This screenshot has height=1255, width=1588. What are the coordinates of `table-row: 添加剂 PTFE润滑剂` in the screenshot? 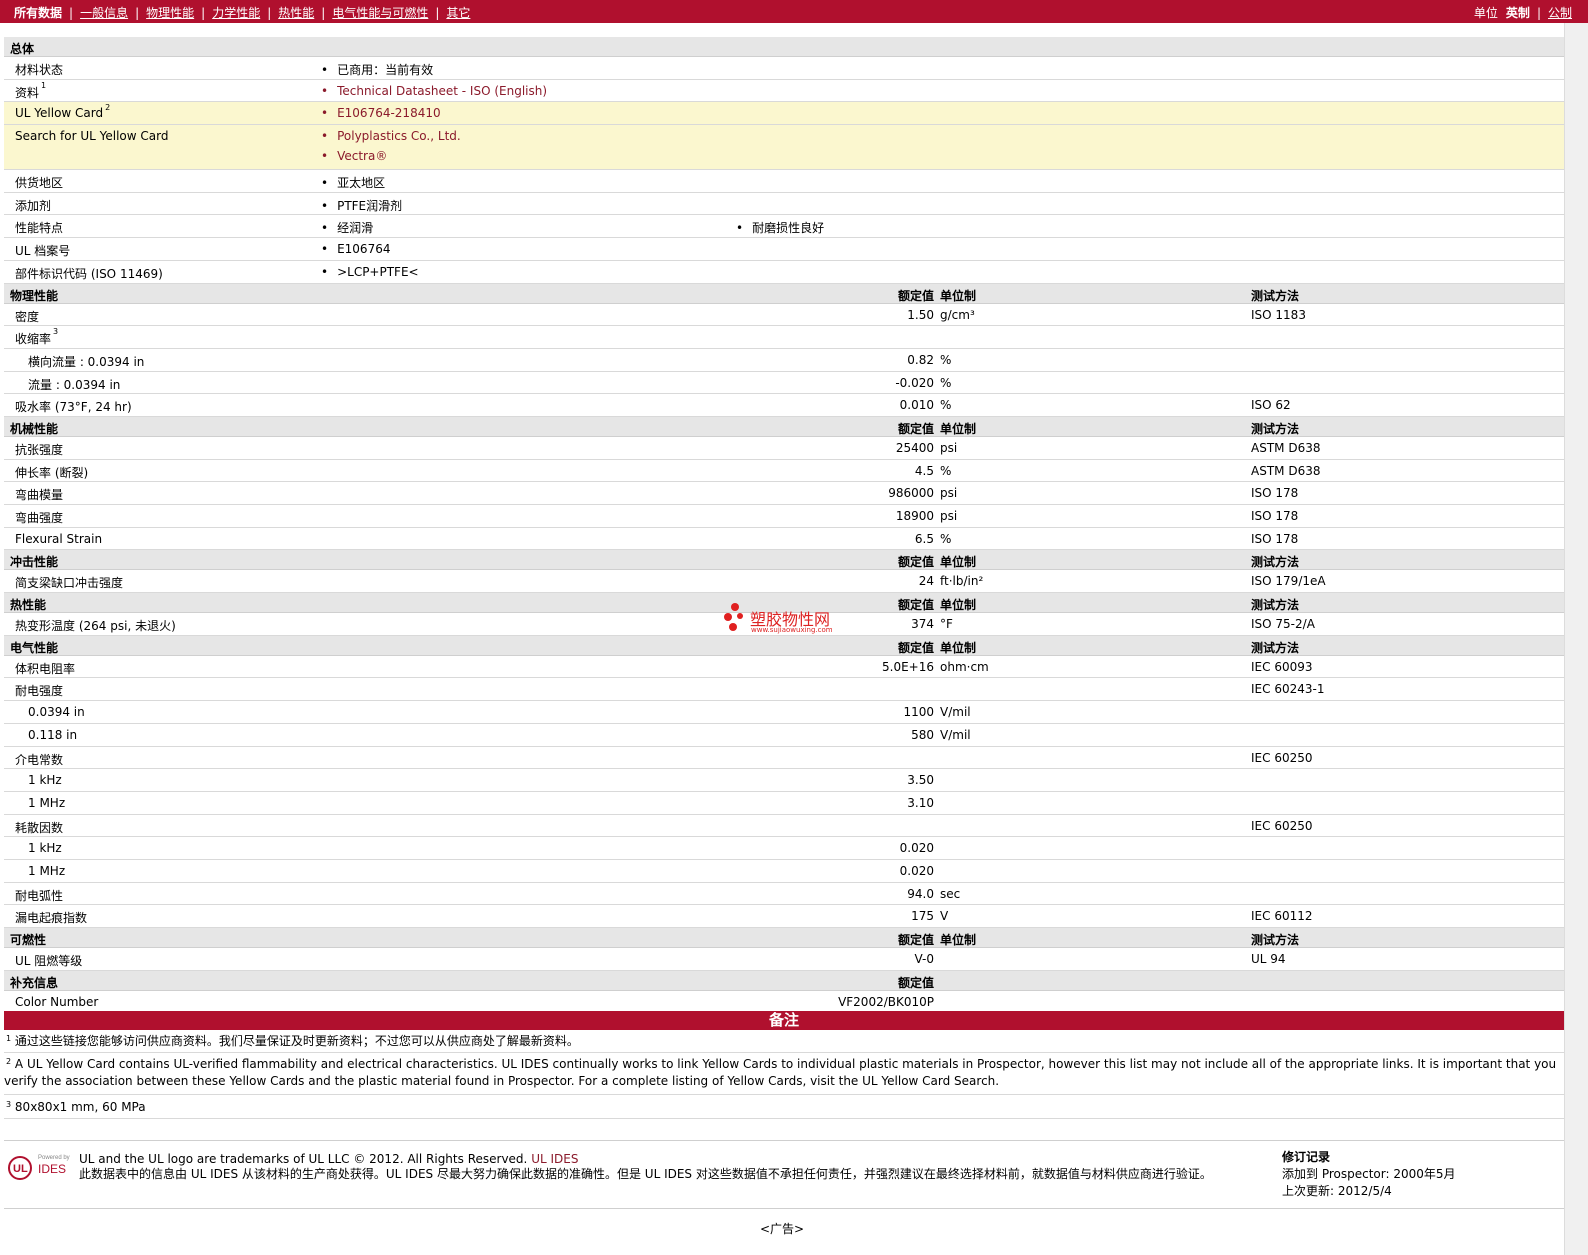 It's located at (784, 204).